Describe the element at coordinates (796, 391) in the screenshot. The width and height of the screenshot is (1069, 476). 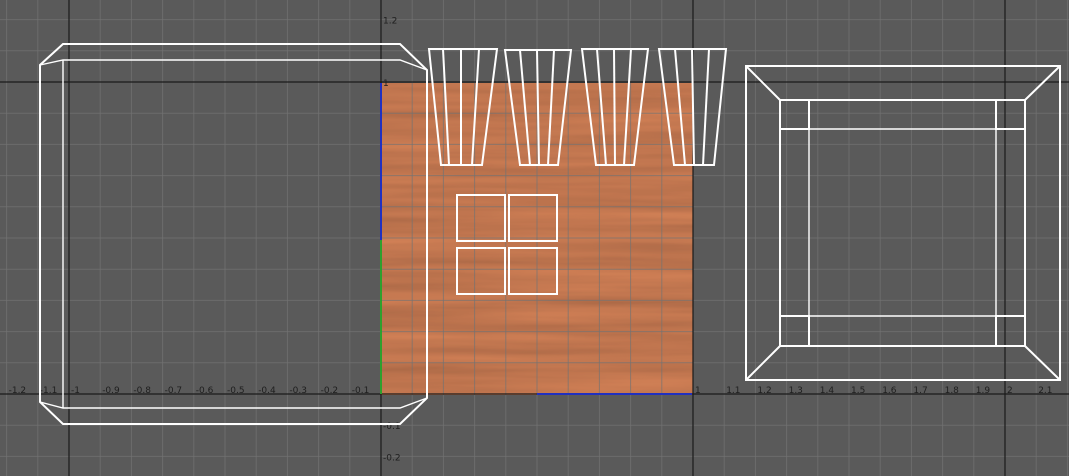
I see `u-axis-tick-label: 1.3` at that location.